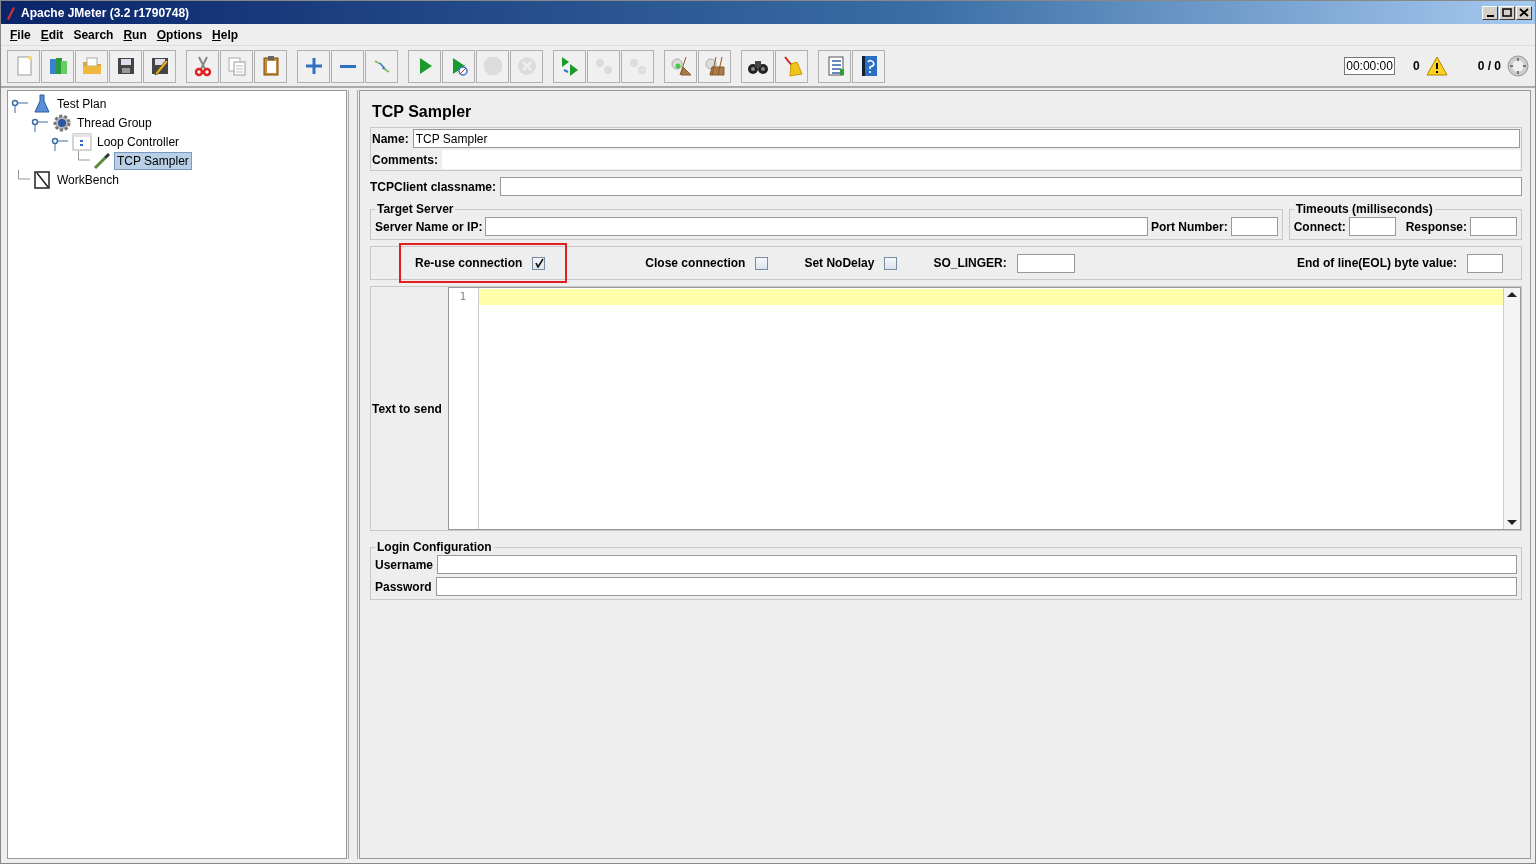  What do you see at coordinates (1436, 226) in the screenshot?
I see `field-label: Response:` at bounding box center [1436, 226].